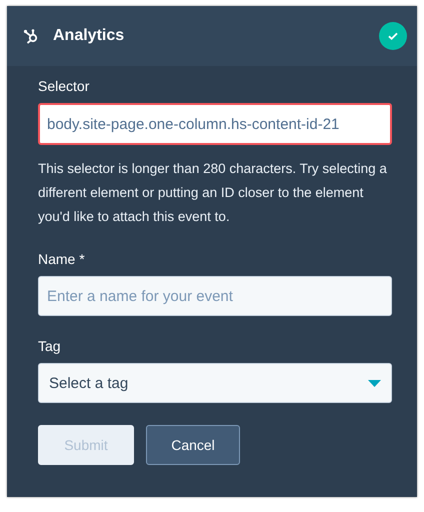 This screenshot has height=512, width=424. Describe the element at coordinates (374, 383) in the screenshot. I see `caret-icon` at that location.